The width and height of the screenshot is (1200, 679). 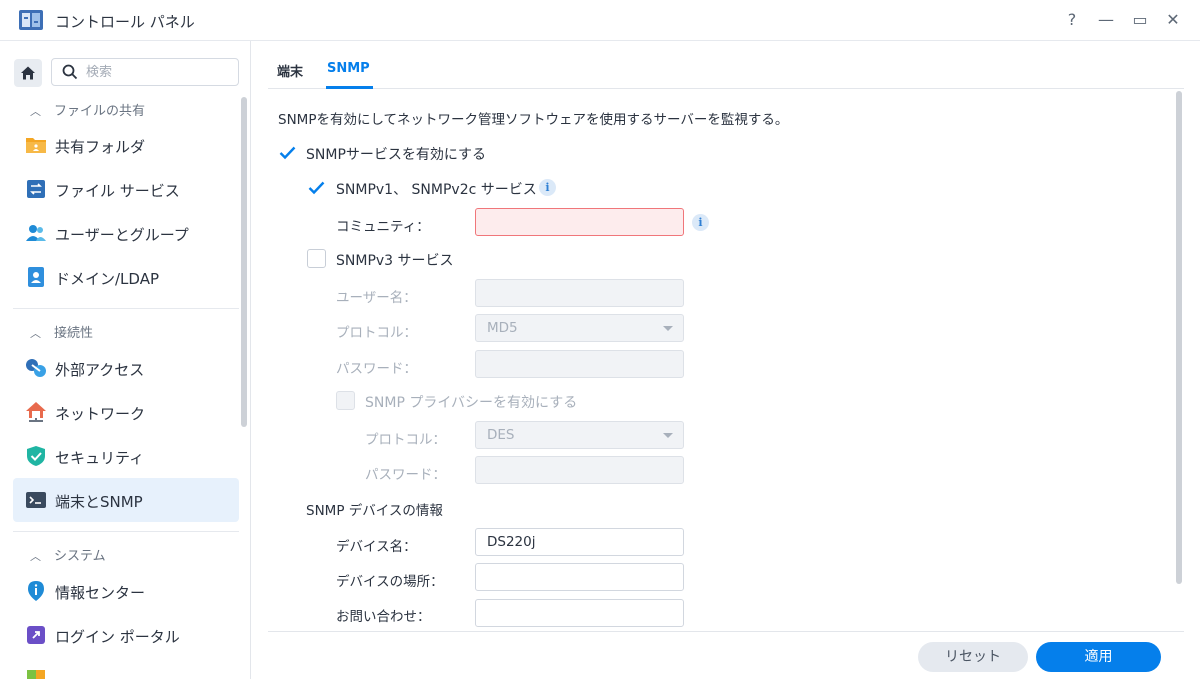 What do you see at coordinates (579, 293) in the screenshot?
I see `username-input` at bounding box center [579, 293].